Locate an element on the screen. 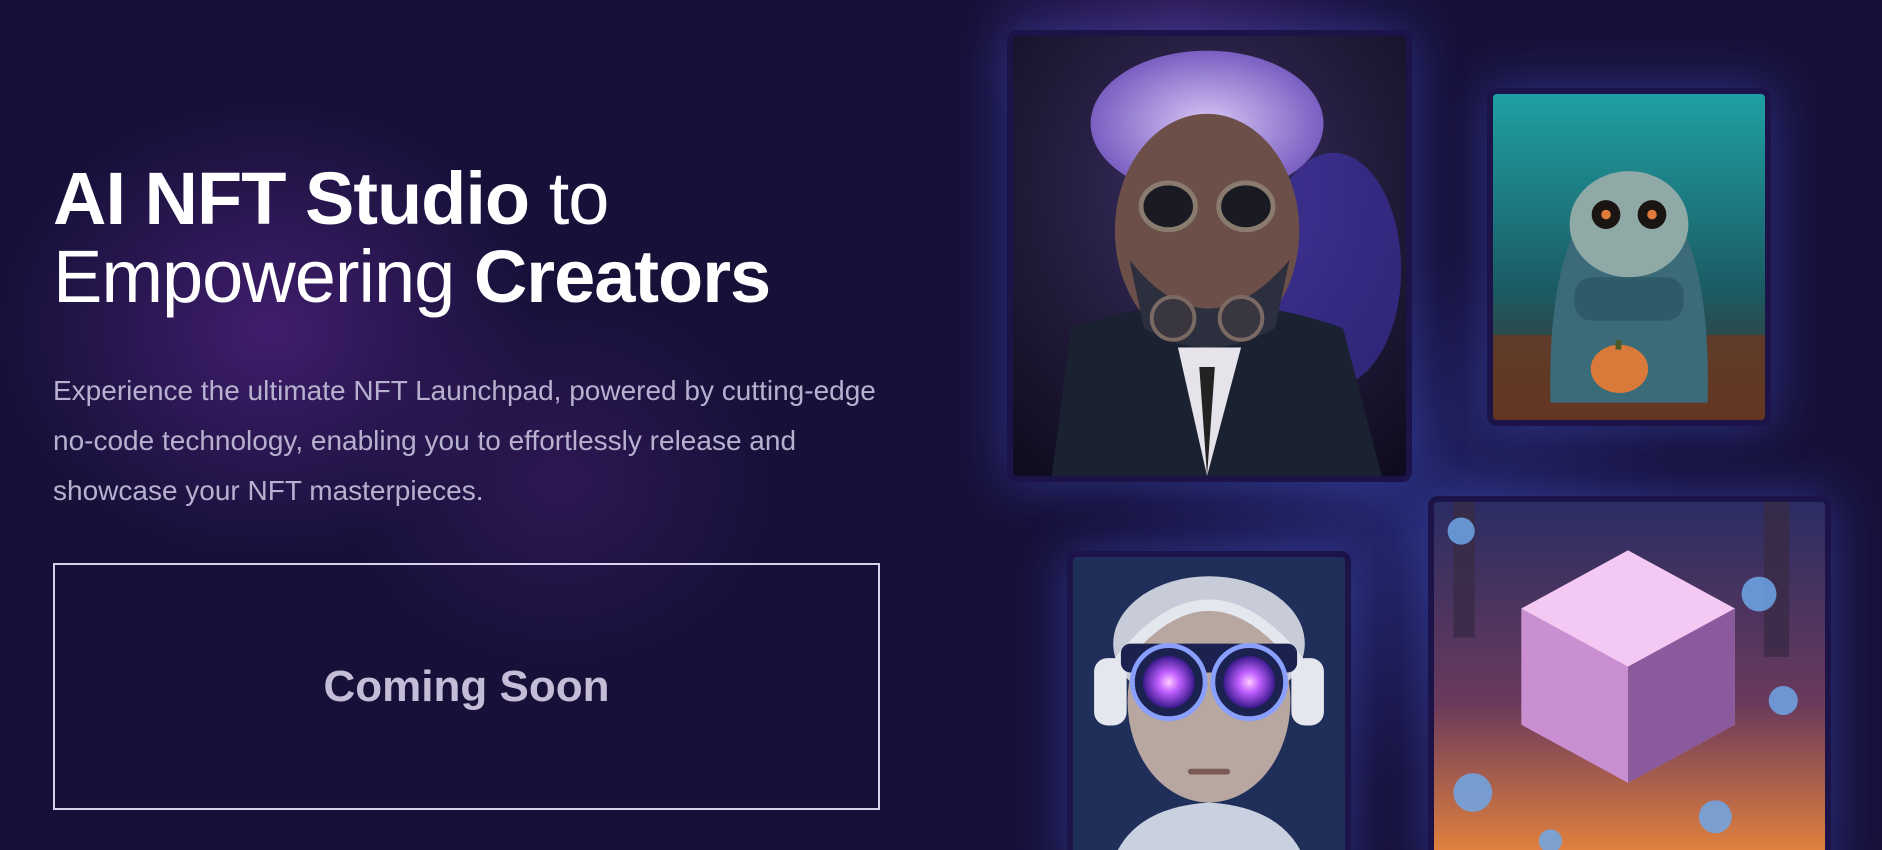  voxel-cube-image is located at coordinates (1629, 676).